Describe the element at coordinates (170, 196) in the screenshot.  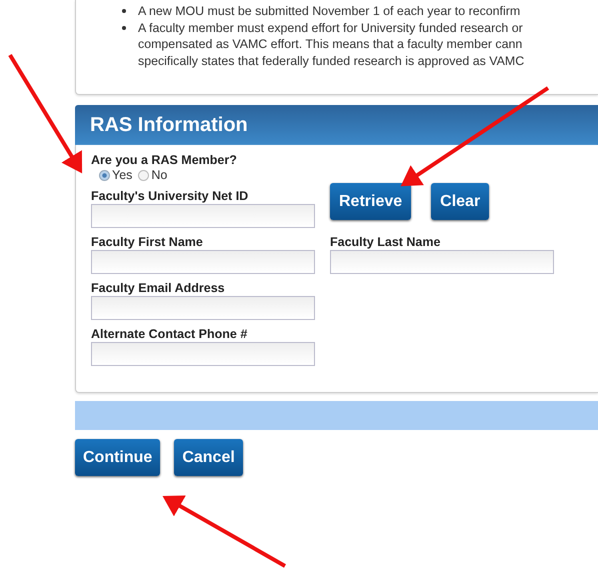
I see `field-label: Faculty's University Net ID` at that location.